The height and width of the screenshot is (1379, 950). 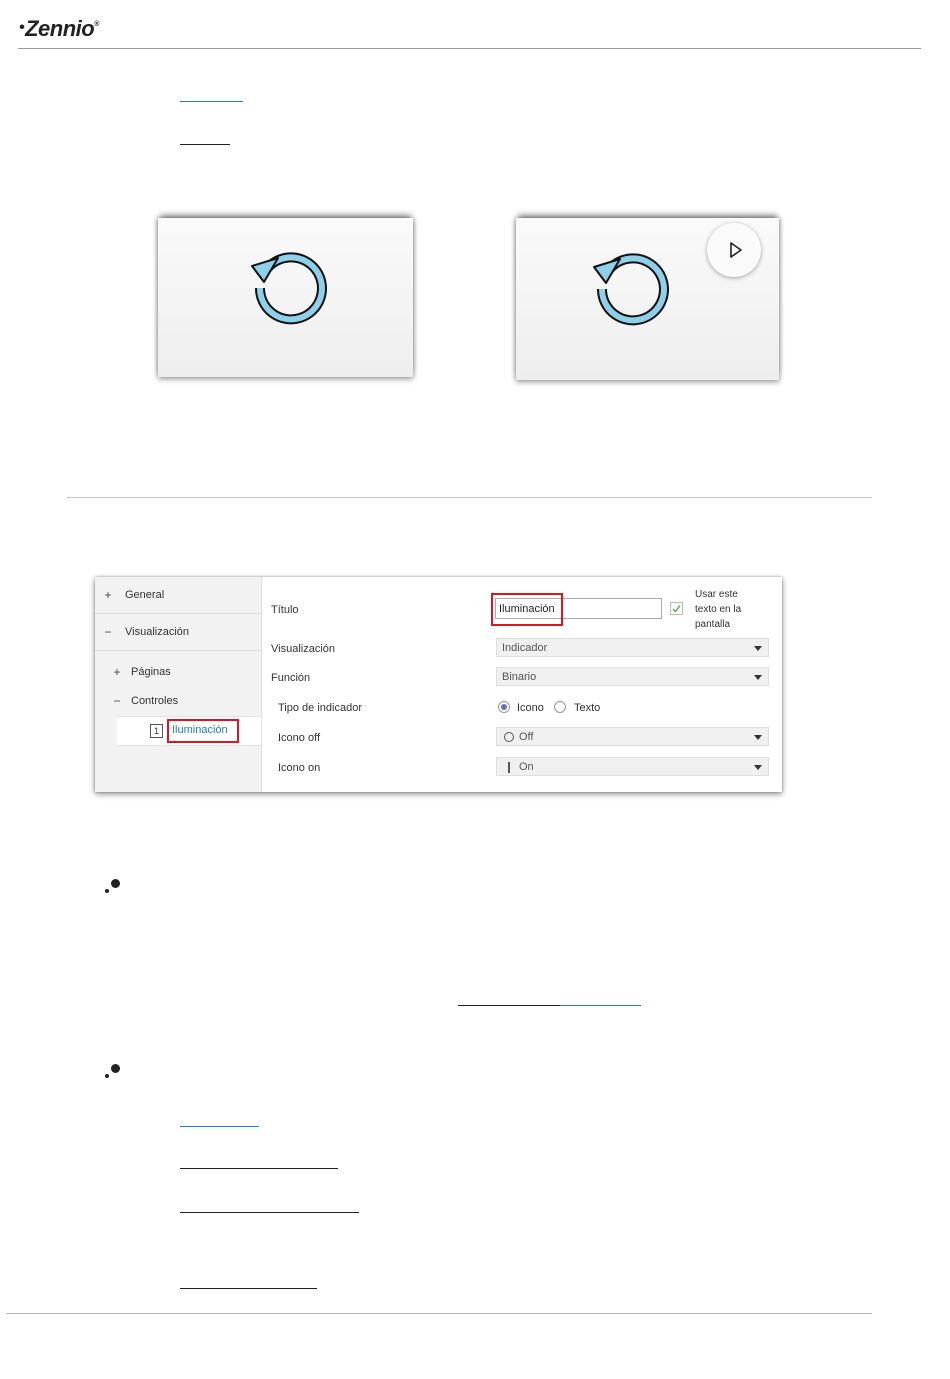 I want to click on icono-on-label: Icono on, so click(x=299, y=768).